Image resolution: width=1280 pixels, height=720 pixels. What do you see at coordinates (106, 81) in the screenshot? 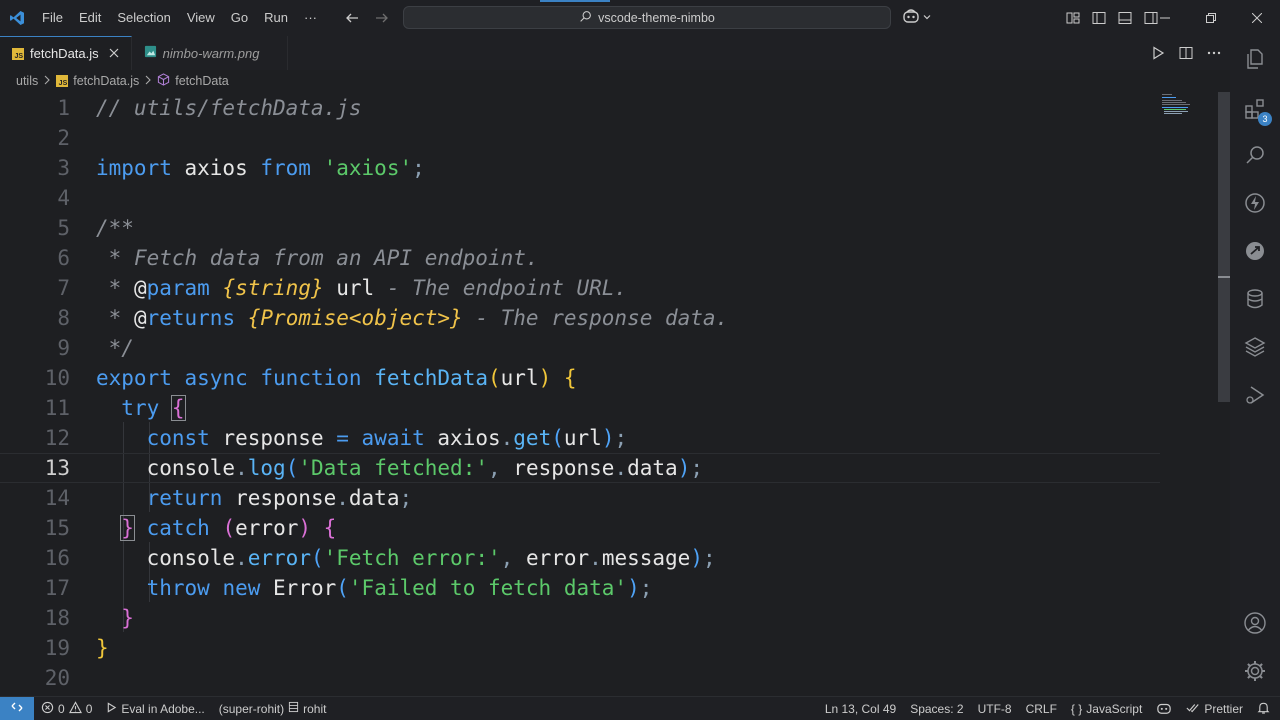
I see `breadcrumb-file: fetchData.js` at bounding box center [106, 81].